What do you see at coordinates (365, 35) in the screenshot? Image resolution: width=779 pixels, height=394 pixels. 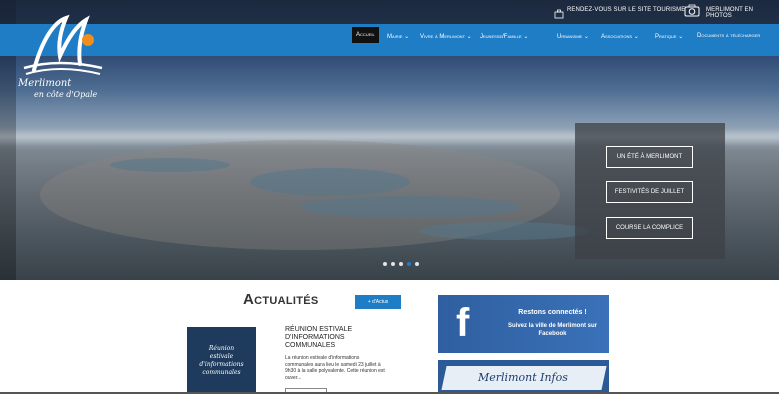 I see `nav-item-accueil: Accueil` at bounding box center [365, 35].